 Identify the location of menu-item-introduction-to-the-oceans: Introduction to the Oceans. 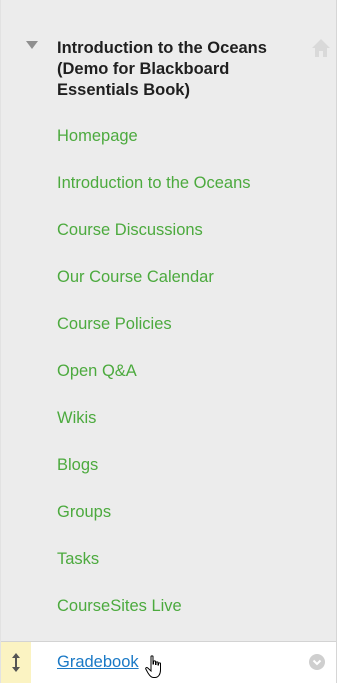
(168, 183).